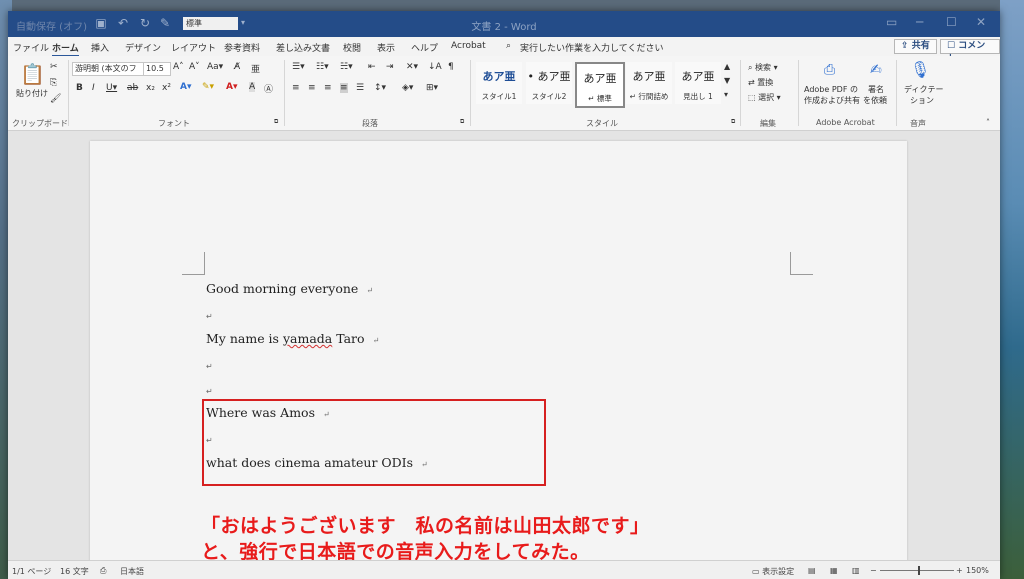 The height and width of the screenshot is (579, 1024). What do you see at coordinates (111, 88) in the screenshot?
I see `underline-icon: U▾` at bounding box center [111, 88].